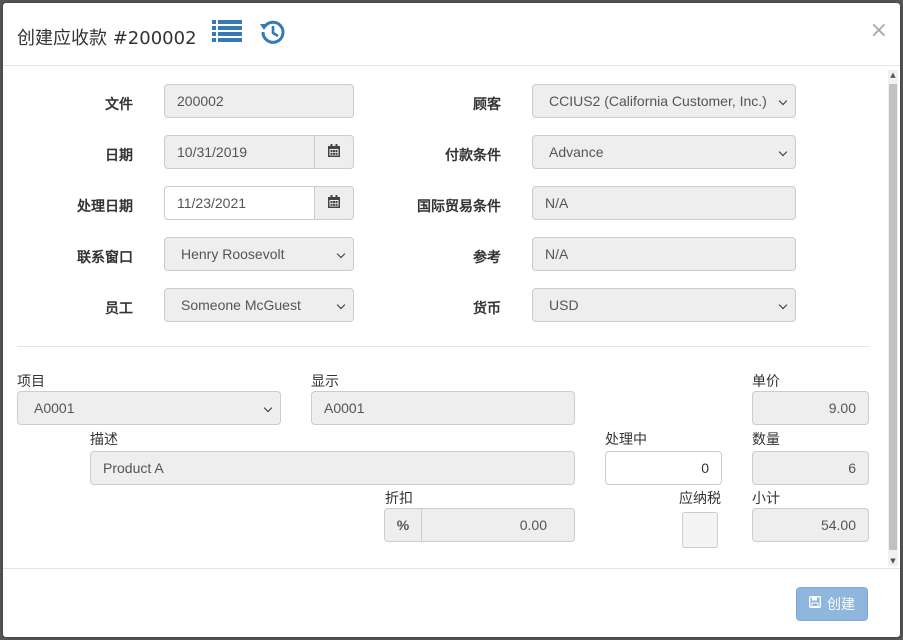  What do you see at coordinates (664, 101) in the screenshot?
I see `customer-select: CCIUS2 (California Customer, Inc.)` at bounding box center [664, 101].